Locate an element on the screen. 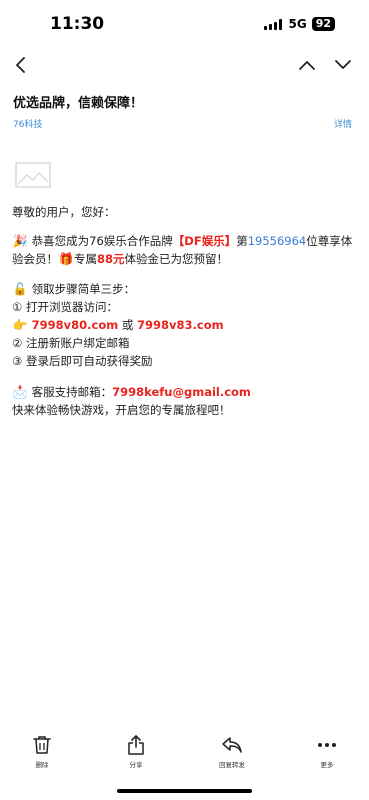 This screenshot has width=369, height=800. brand-name: 【DF娱乐】 is located at coordinates (204, 241).